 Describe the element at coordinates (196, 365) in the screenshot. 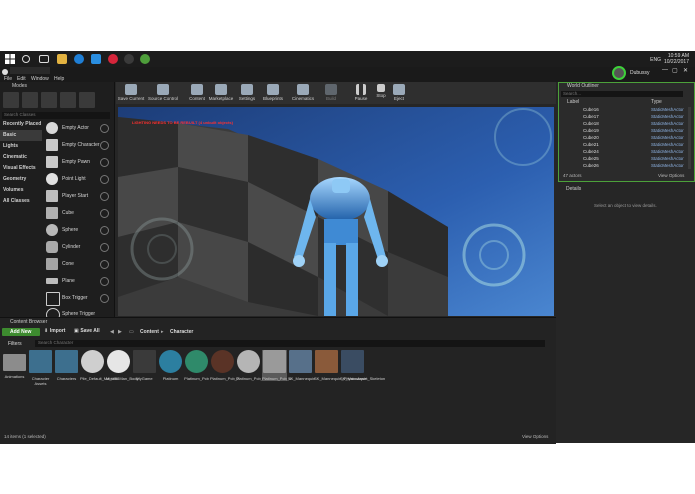

I see `asset-tile: Platinum_Pcb` at that location.